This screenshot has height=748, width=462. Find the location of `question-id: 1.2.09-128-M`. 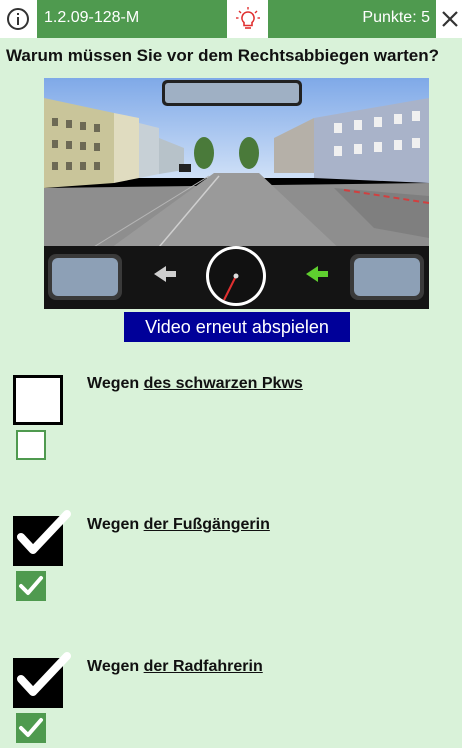

question-id: 1.2.09-128-M is located at coordinates (92, 17).